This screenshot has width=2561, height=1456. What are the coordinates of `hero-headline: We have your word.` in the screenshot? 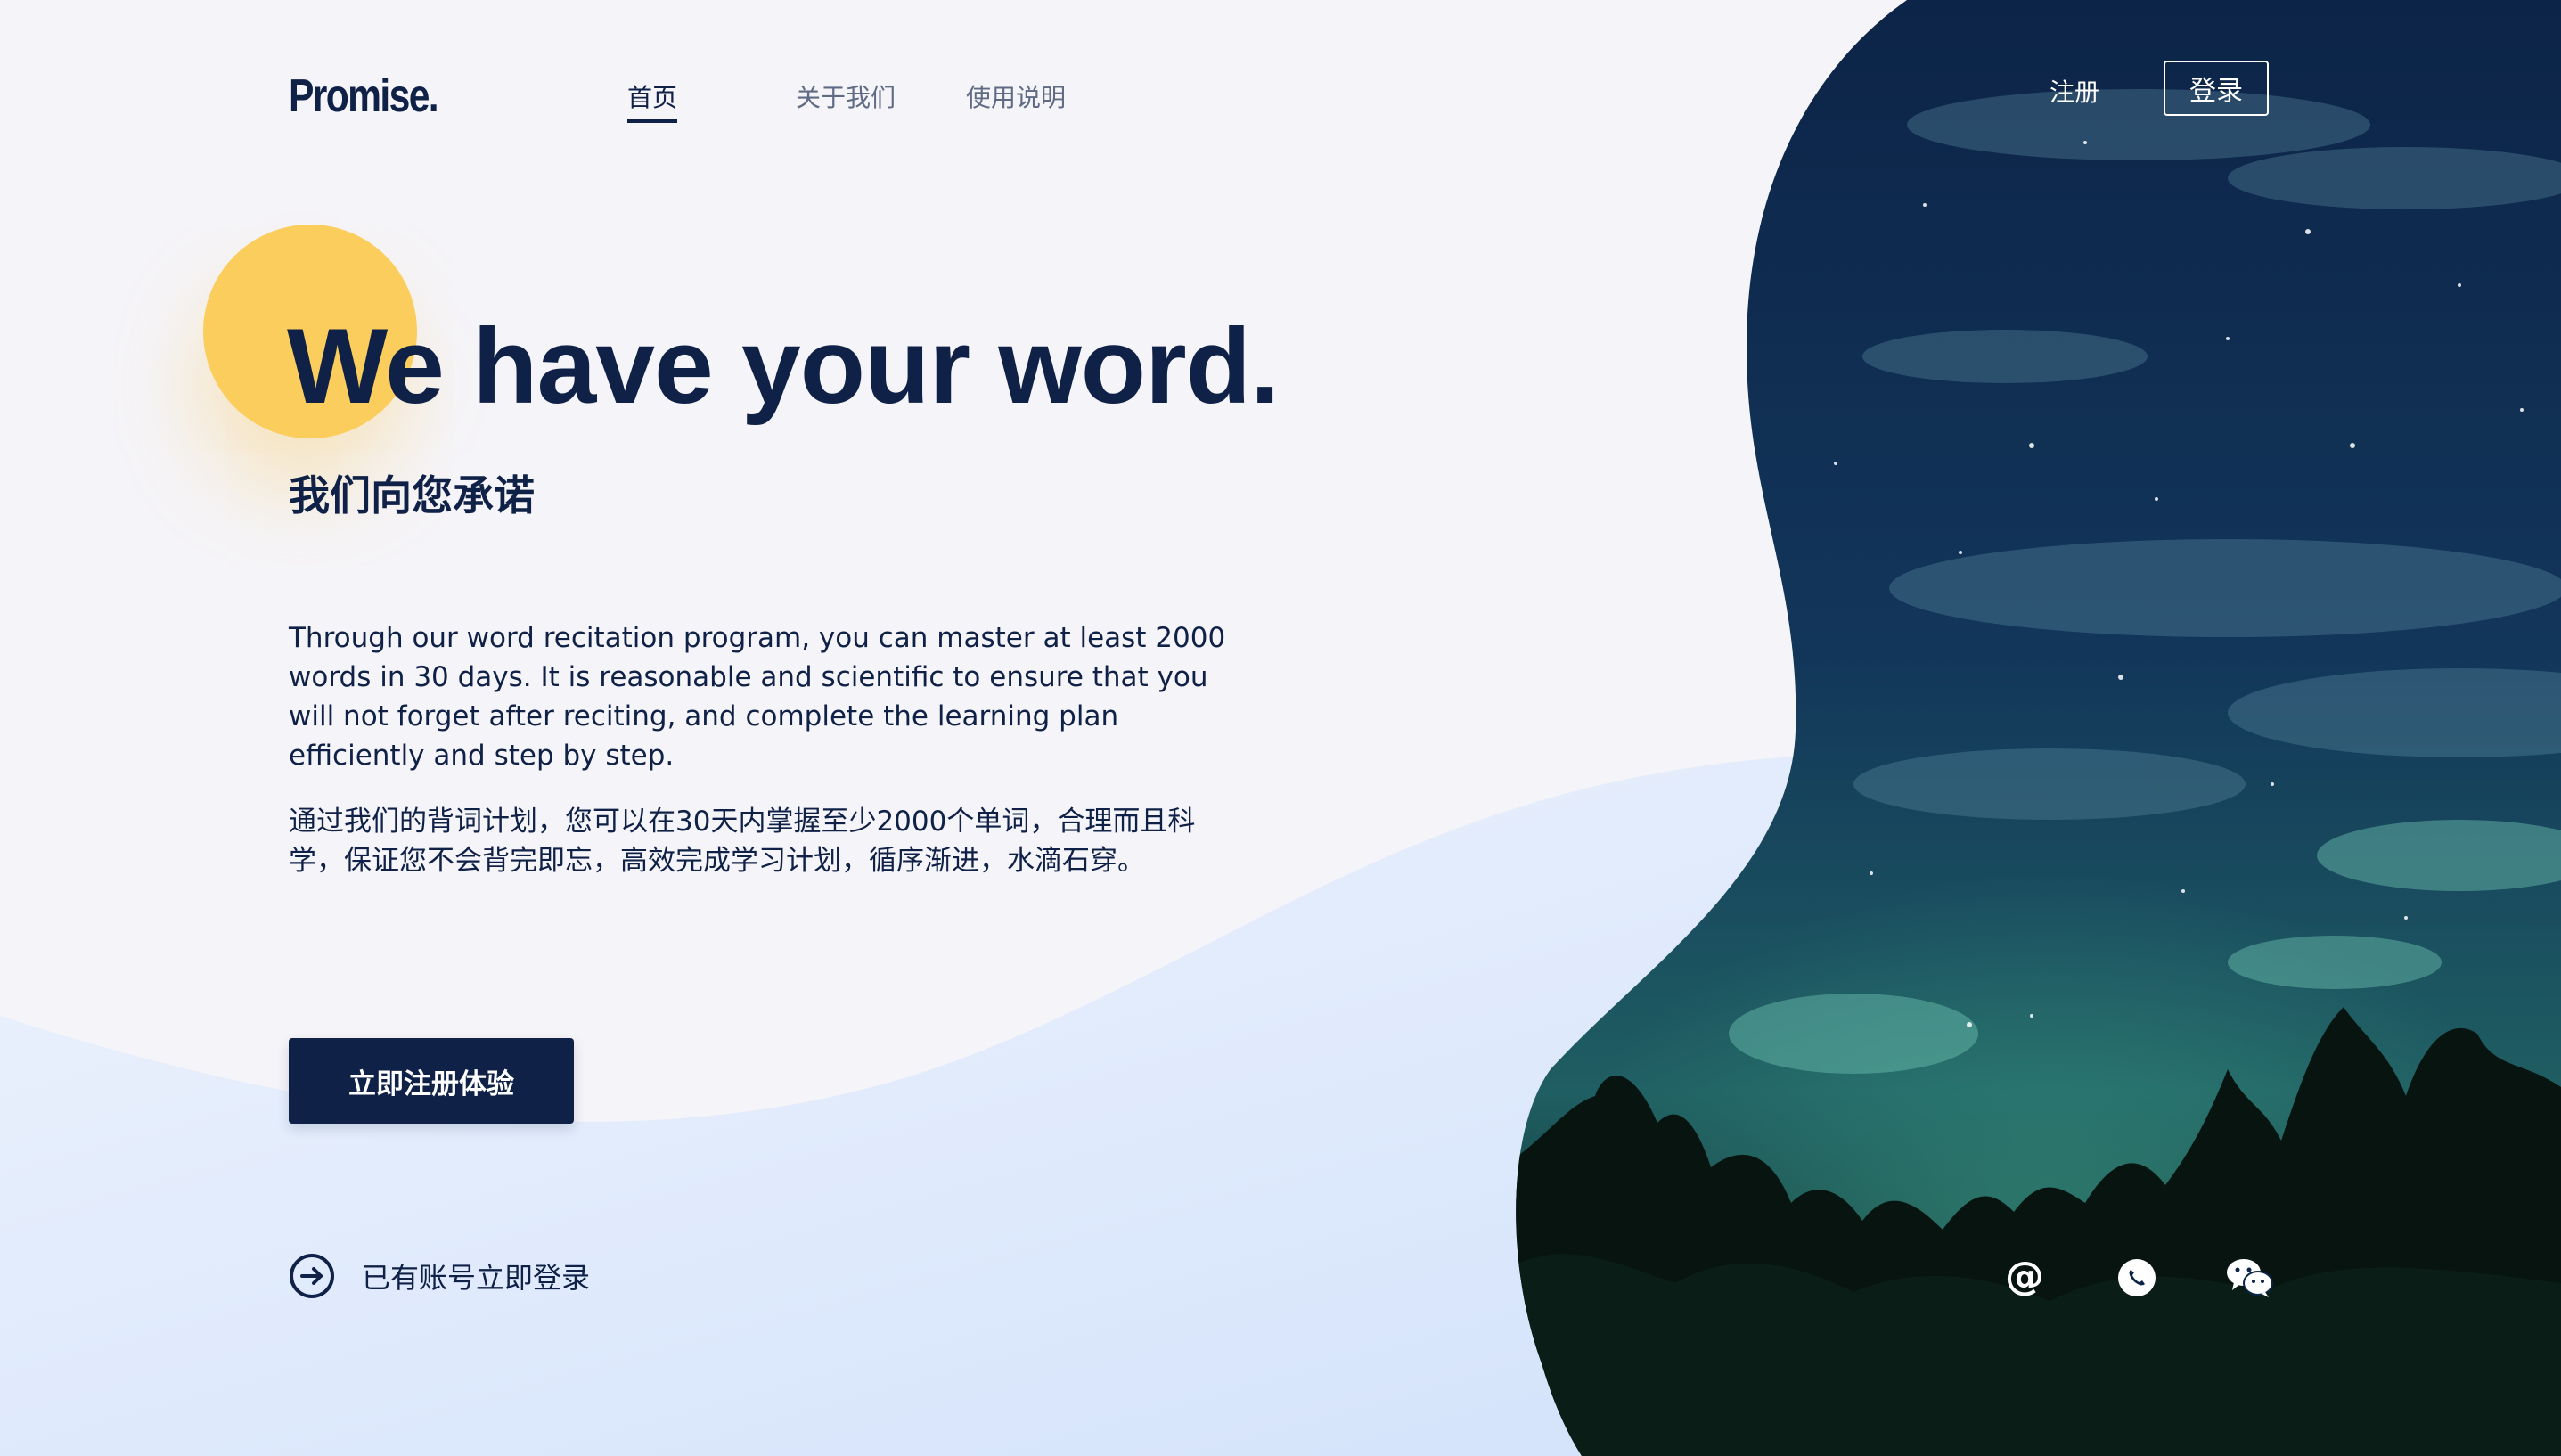 It's located at (783, 366).